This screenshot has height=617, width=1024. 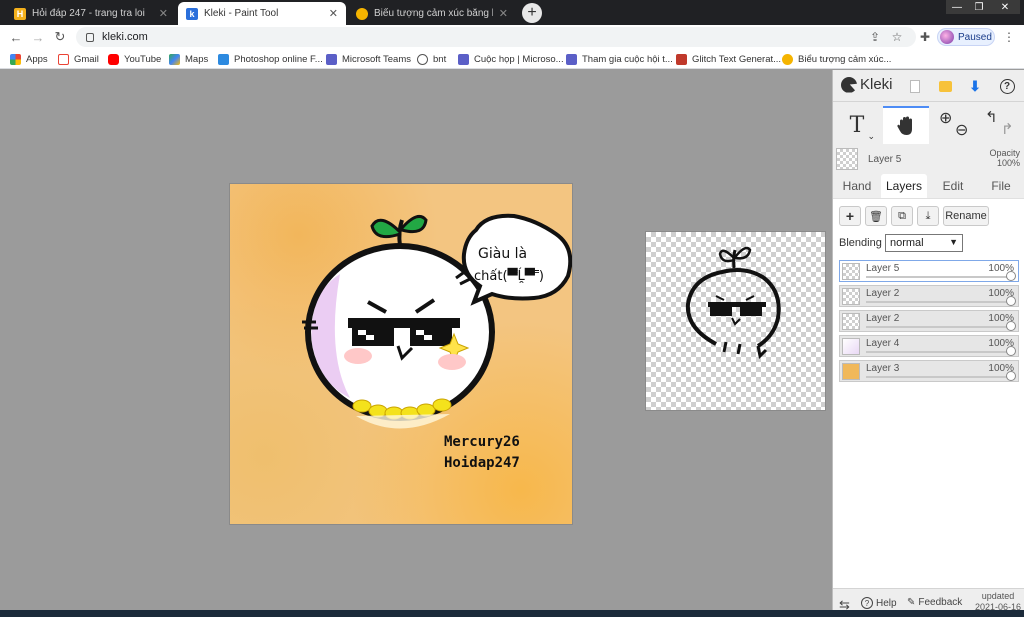 What do you see at coordinates (953, 186) in the screenshot?
I see `tab-edit: Edit` at bounding box center [953, 186].